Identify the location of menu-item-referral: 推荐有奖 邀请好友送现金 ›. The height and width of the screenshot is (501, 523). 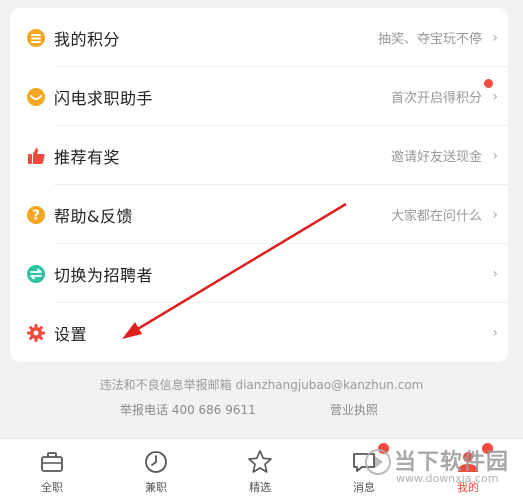
(259, 155).